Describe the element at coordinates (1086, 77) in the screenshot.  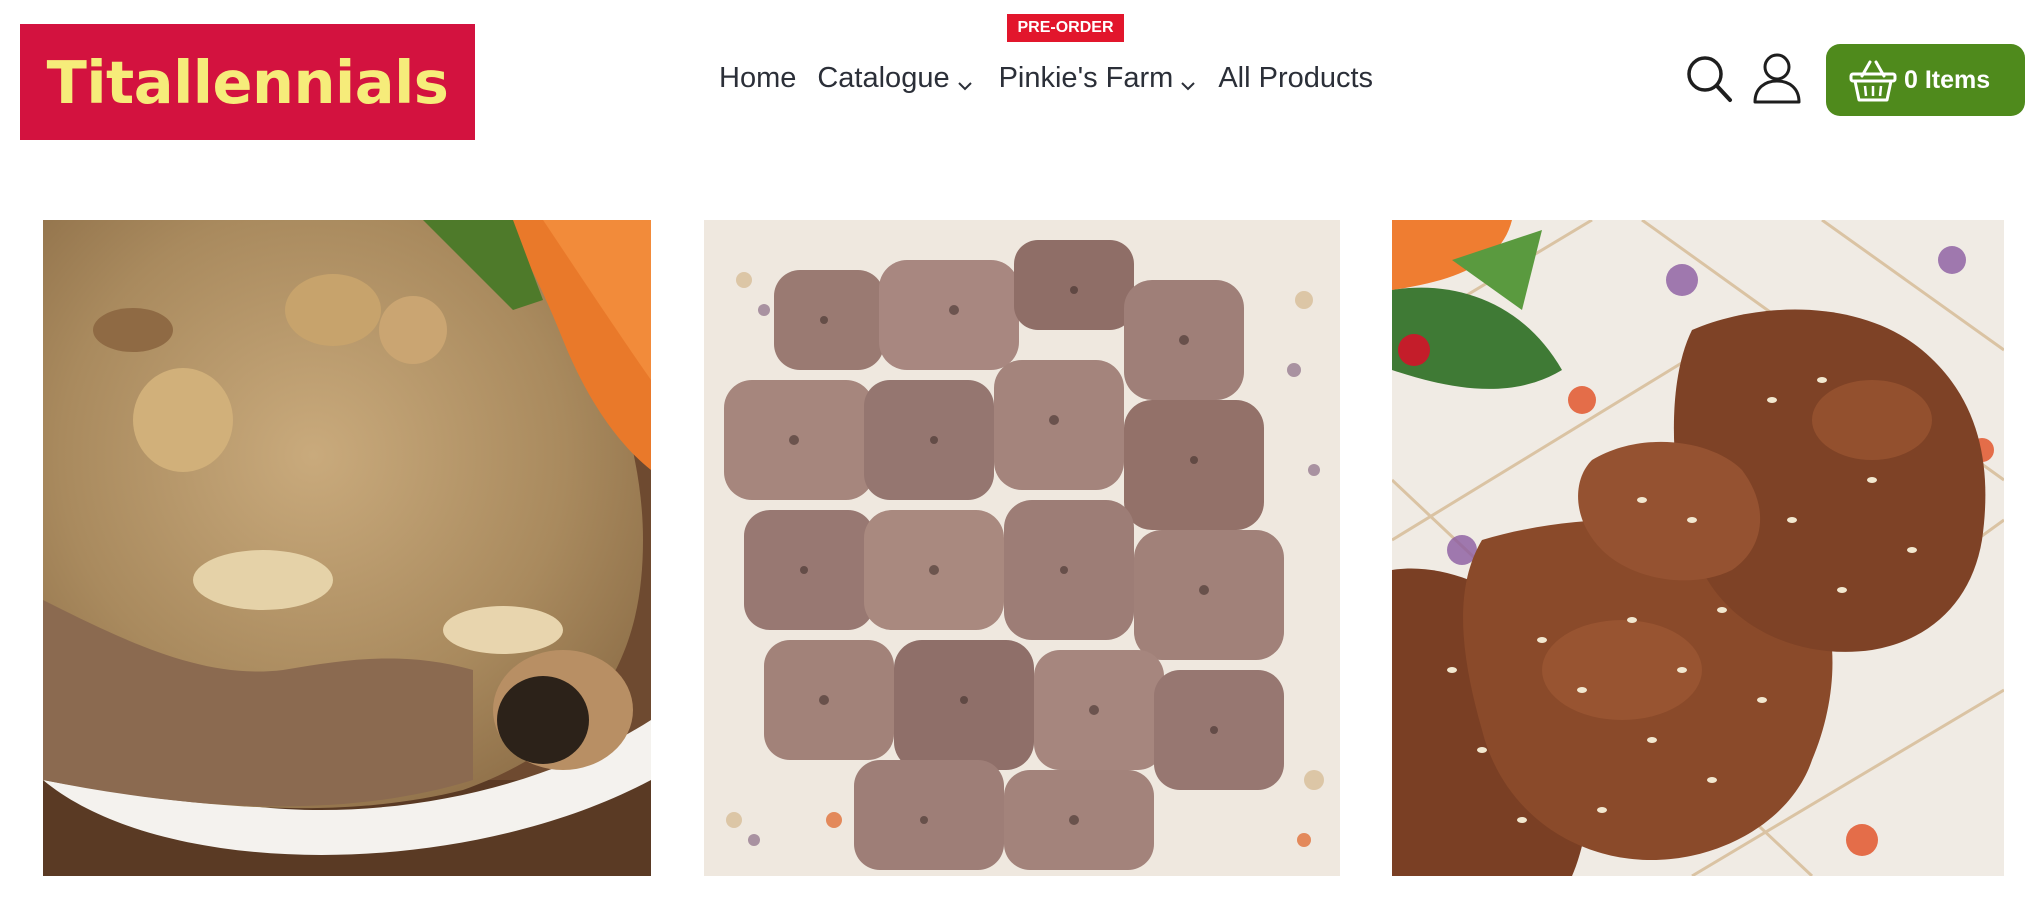
I see `nav-farm-label: Pinkie's Farm` at that location.